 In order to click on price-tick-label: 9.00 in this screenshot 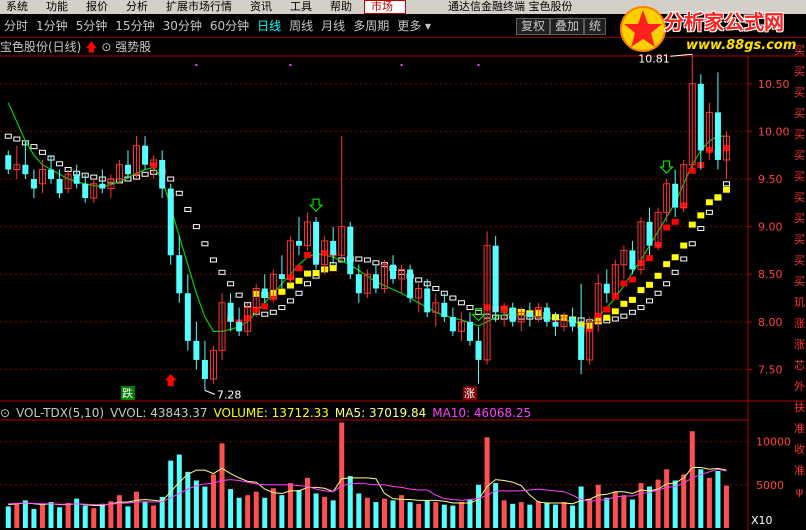, I will do `click(770, 227)`.